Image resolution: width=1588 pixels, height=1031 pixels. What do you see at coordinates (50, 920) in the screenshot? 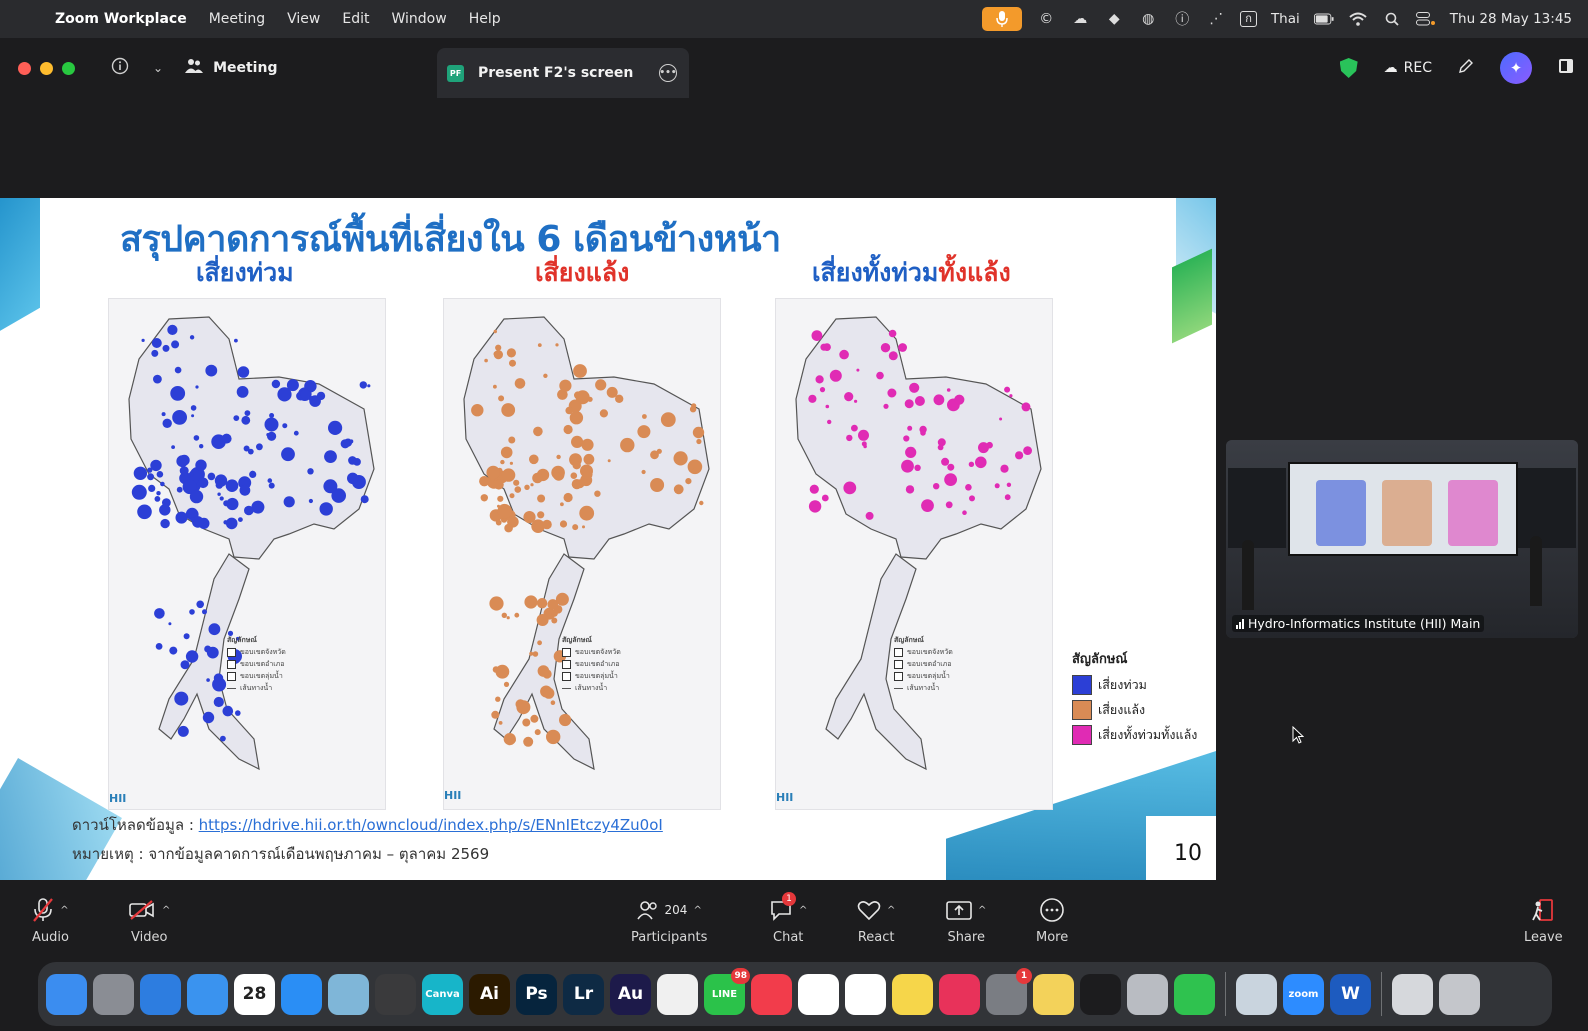
I see `audio-button: ^ Audio` at bounding box center [50, 920].